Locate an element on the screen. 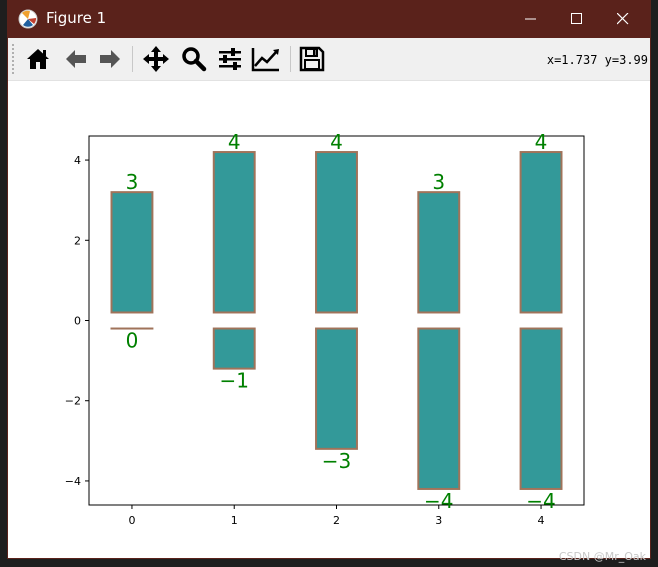 The image size is (658, 567). minimize-button is located at coordinates (531, 19).